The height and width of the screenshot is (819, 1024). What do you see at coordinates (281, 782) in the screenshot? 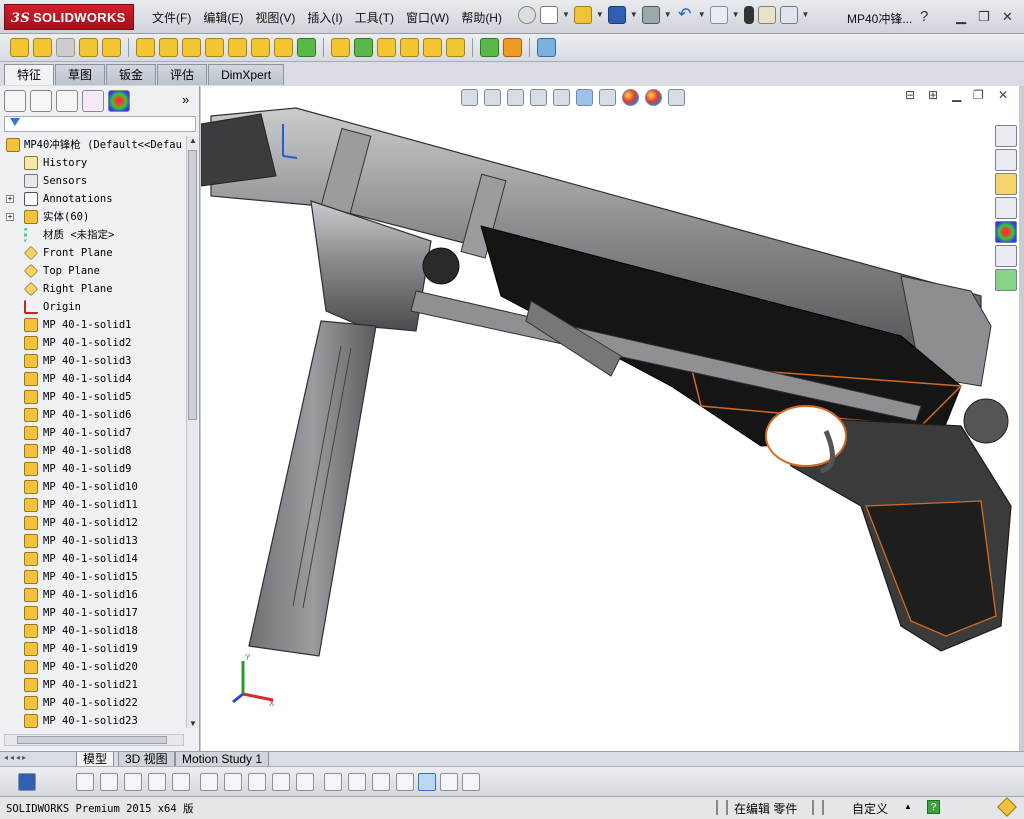
I see `corner-rectangle-icon` at bounding box center [281, 782].